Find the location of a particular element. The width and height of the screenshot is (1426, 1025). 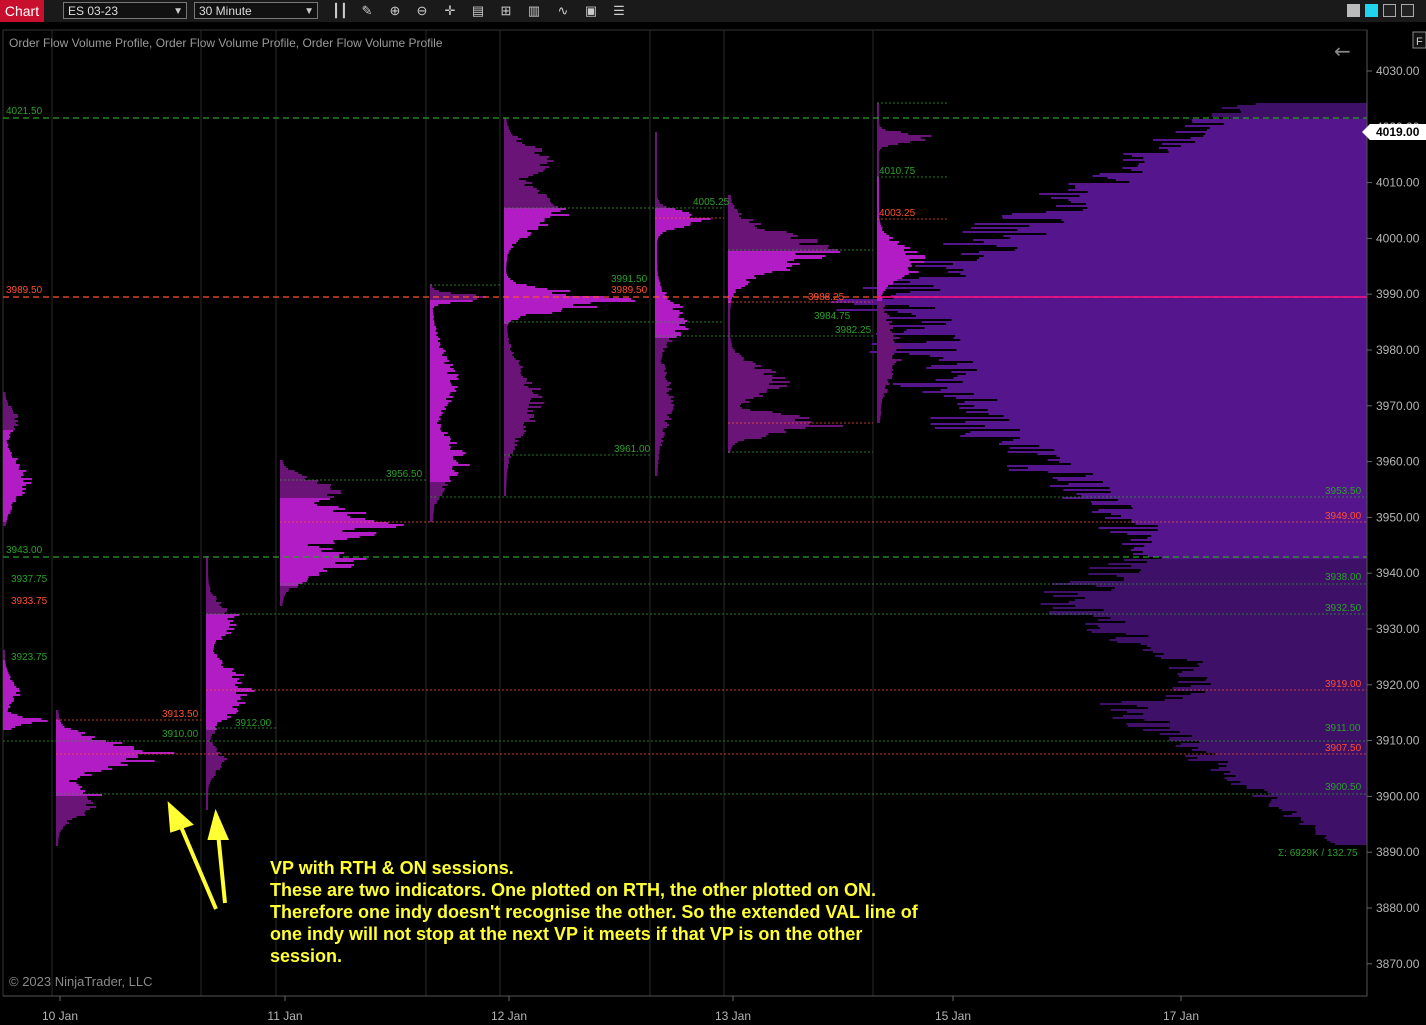

crosshair-icon: ✛ is located at coordinates (450, 11).